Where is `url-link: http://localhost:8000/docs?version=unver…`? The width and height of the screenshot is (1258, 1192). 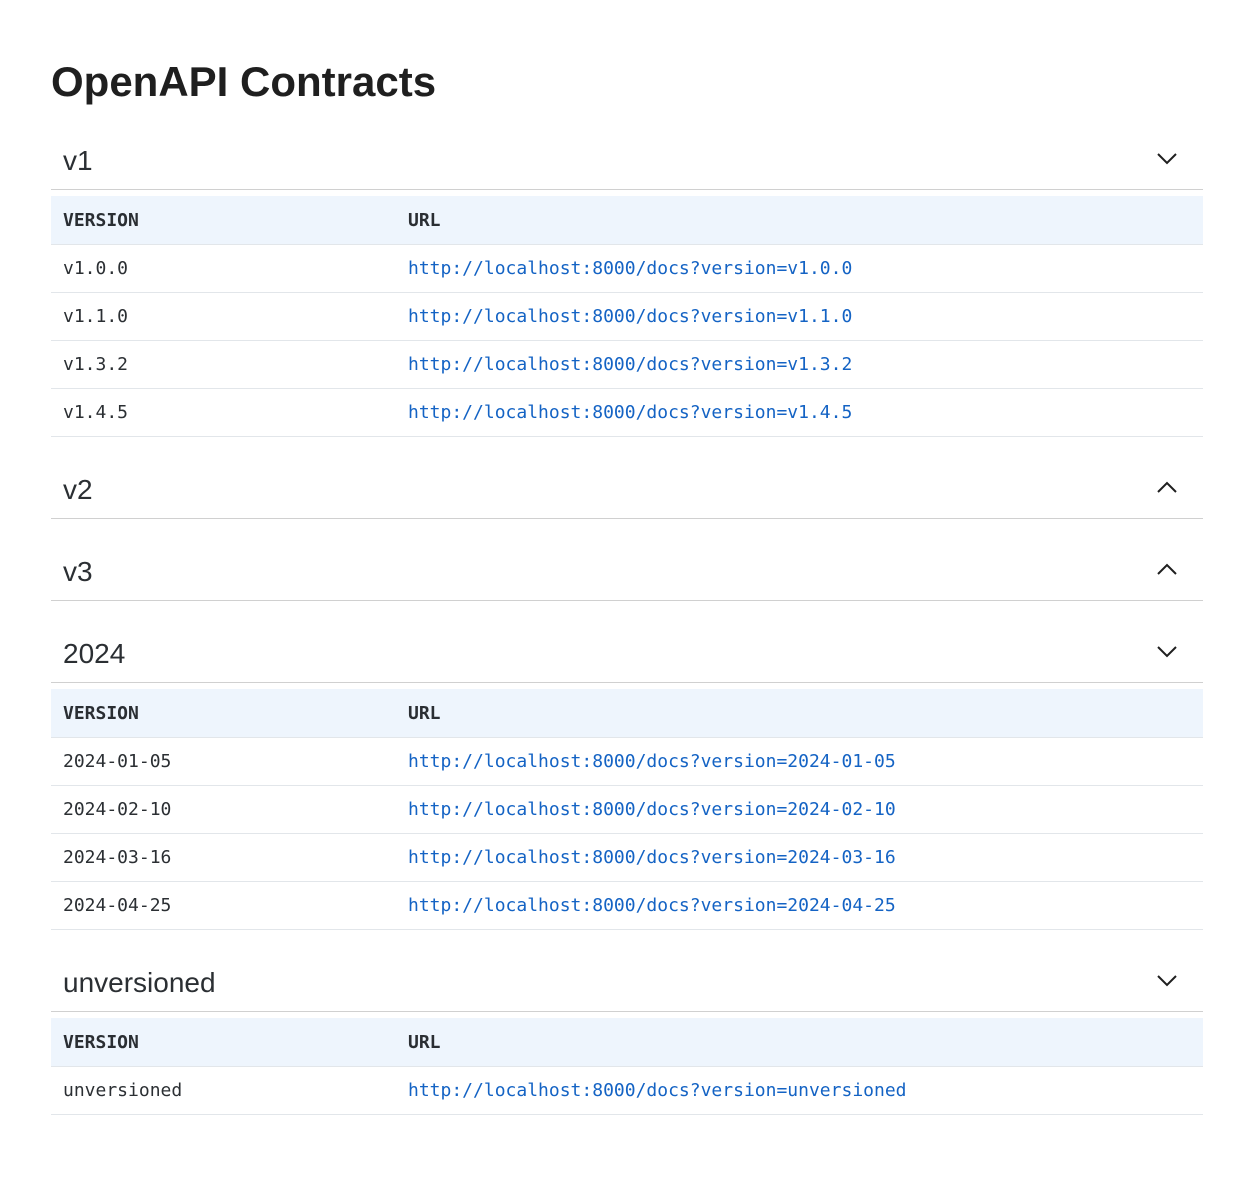 url-link: http://localhost:8000/docs?version=unver… is located at coordinates (657, 1090).